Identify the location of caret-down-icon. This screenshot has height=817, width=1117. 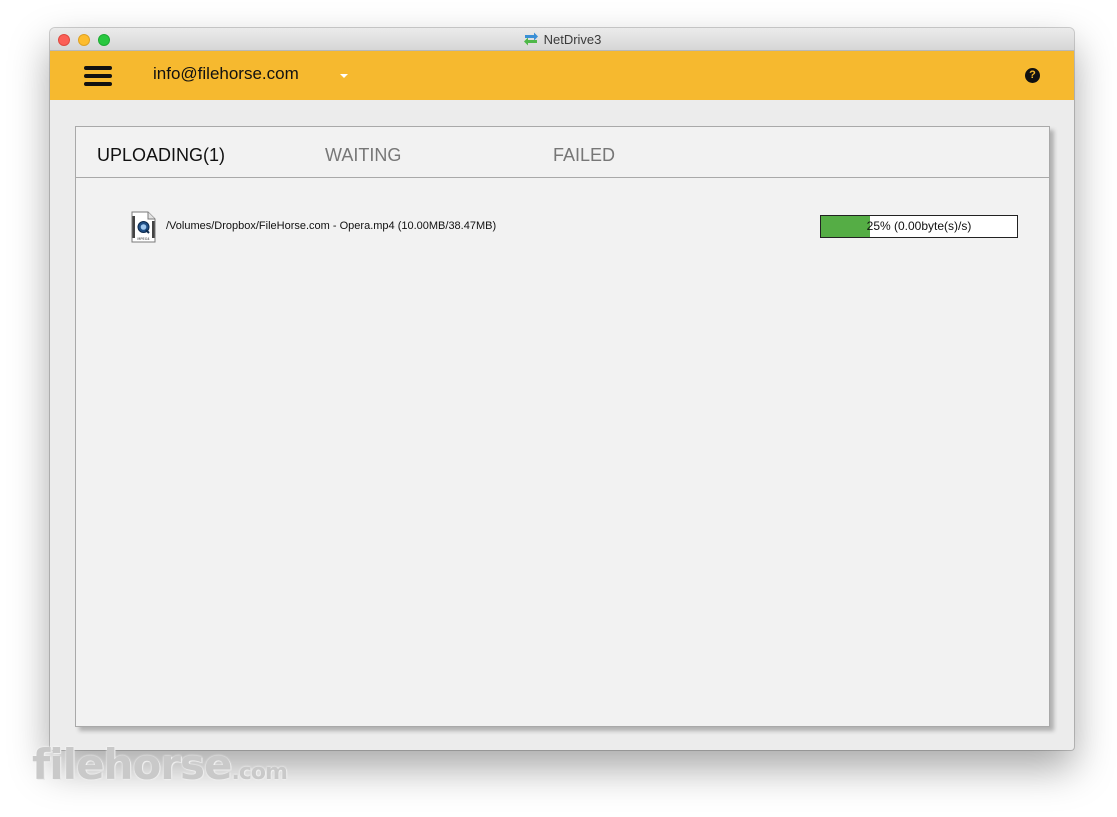
(344, 76).